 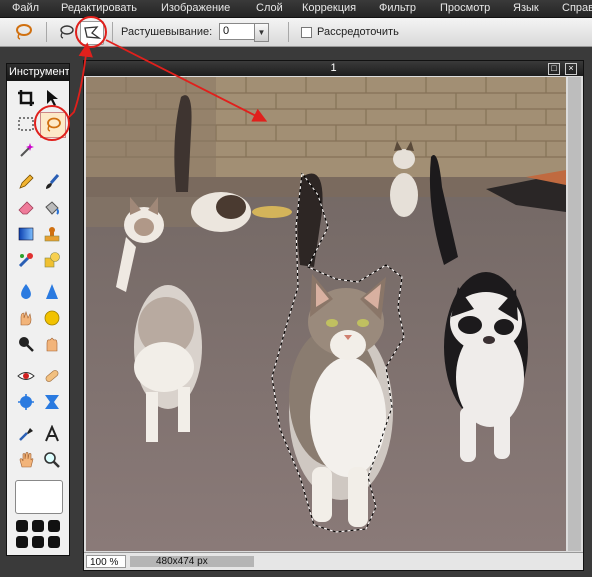 I want to click on spot-heal-icon, so click(x=52, y=376).